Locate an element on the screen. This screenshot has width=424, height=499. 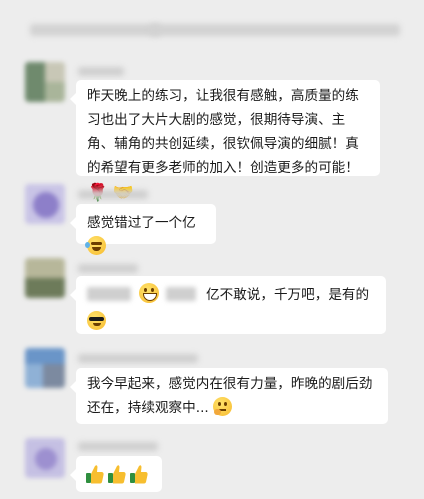
message-text: 亿不敢说，千万吧，是有的 is located at coordinates (287, 295).